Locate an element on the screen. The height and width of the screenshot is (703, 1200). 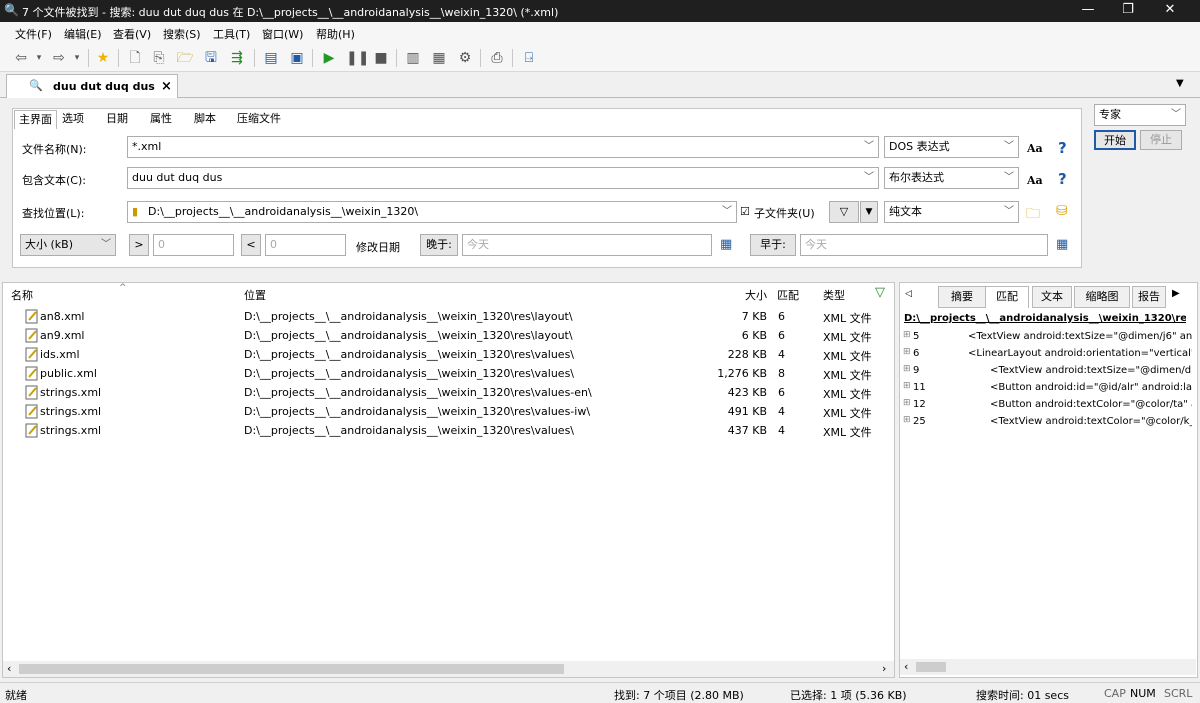
horizontal-scrollbar: ‹ is located at coordinates (1048, 667).